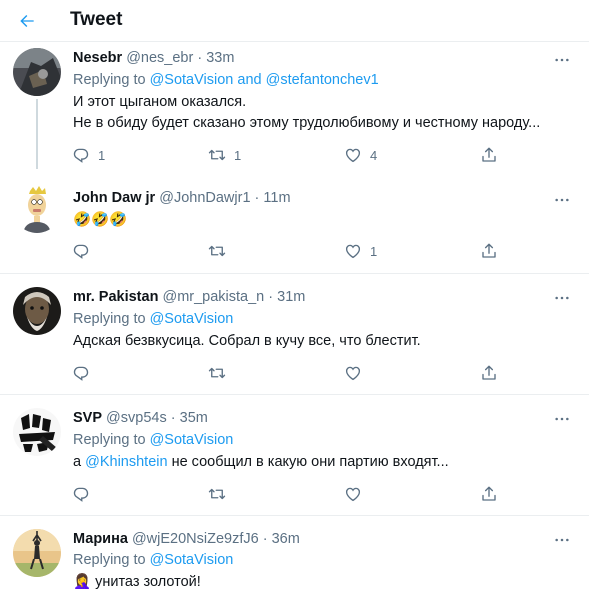  I want to click on back-button, so click(27, 21).